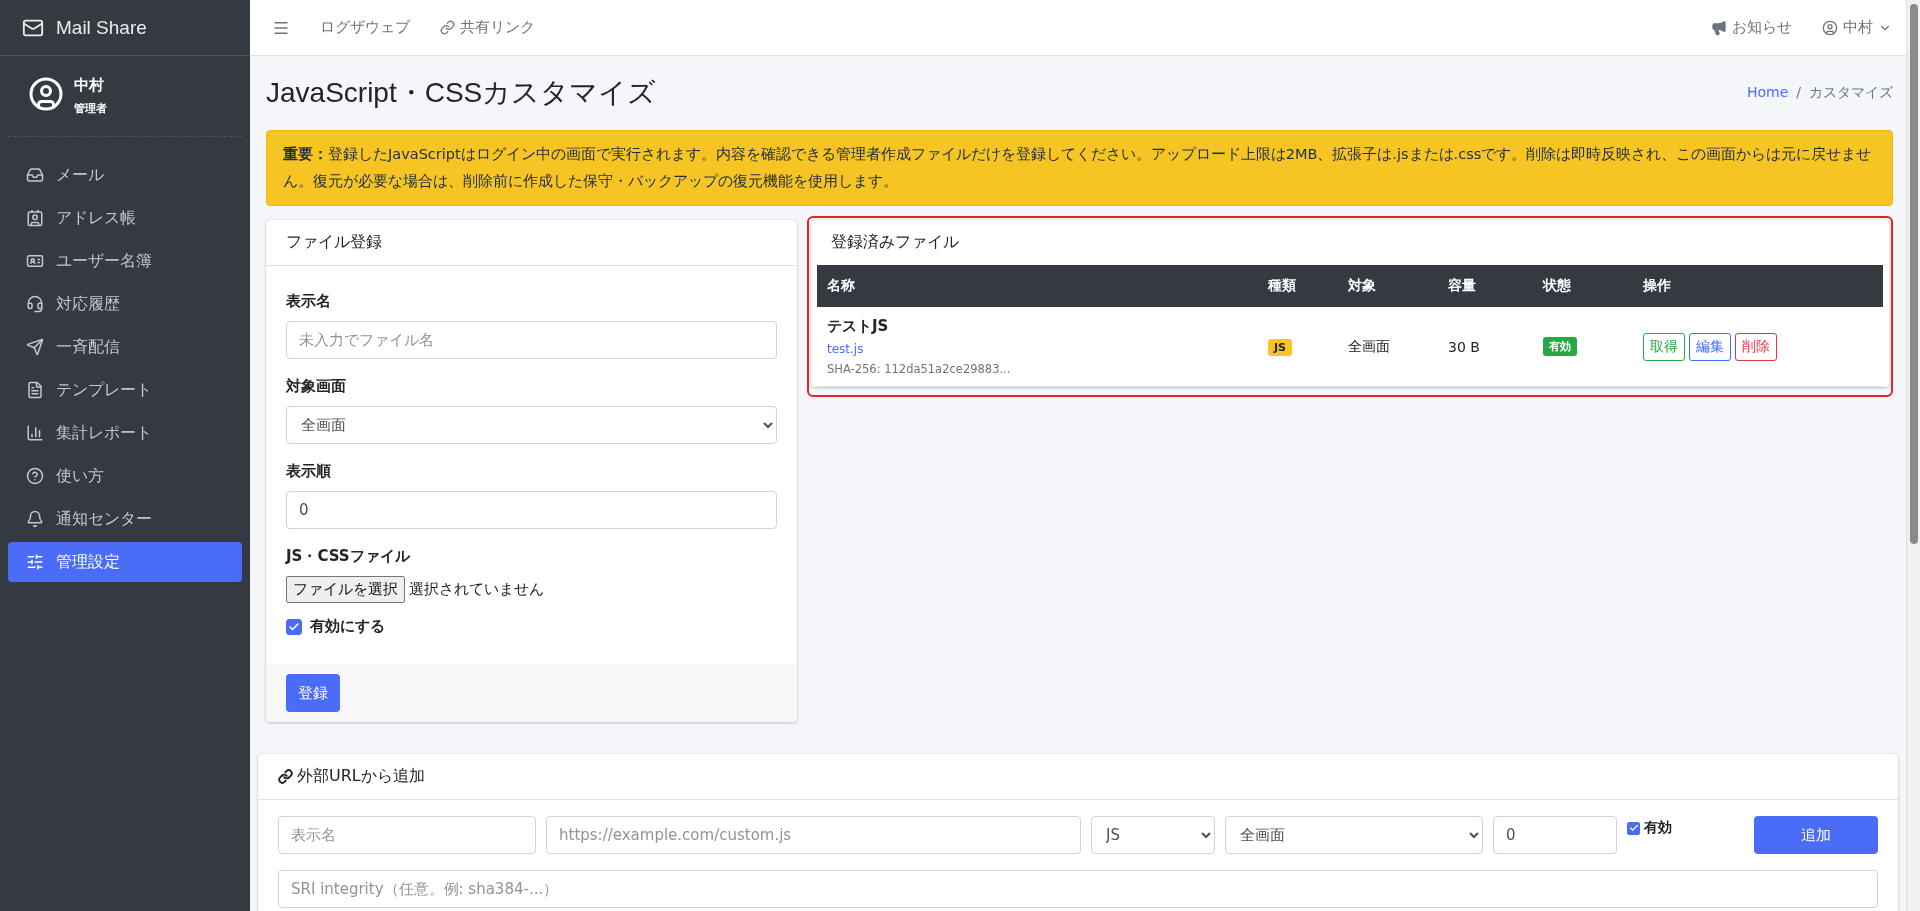 The height and width of the screenshot is (911, 1920). Describe the element at coordinates (1078, 889) in the screenshot. I see `sri-field: SRI integrity（任意。例: sha384-...）` at that location.